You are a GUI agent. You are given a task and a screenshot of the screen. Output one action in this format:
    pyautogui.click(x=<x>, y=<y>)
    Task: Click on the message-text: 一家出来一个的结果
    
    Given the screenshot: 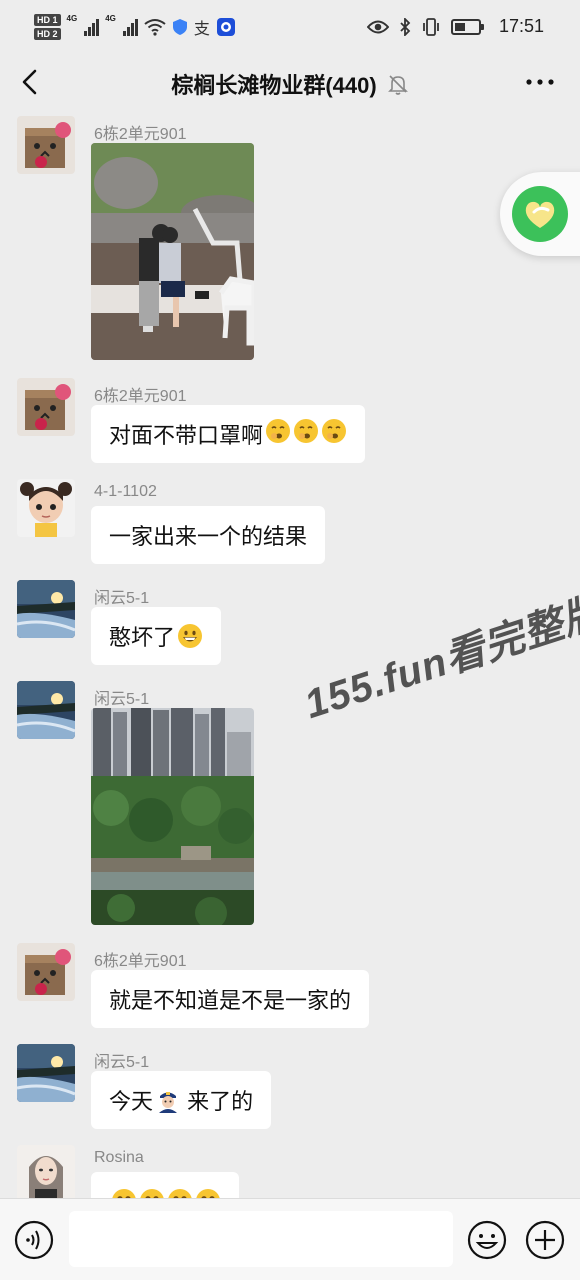 What is the action you would take?
    pyautogui.click(x=208, y=536)
    